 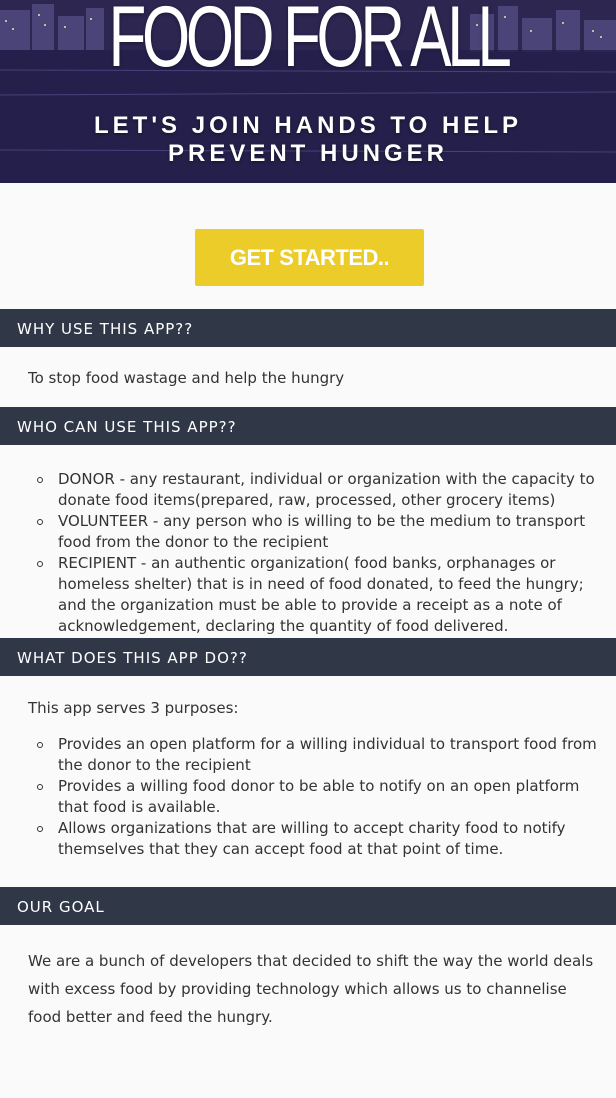 What do you see at coordinates (308, 426) in the screenshot?
I see `who-section-header: WHO CAN USE THIS APP??` at bounding box center [308, 426].